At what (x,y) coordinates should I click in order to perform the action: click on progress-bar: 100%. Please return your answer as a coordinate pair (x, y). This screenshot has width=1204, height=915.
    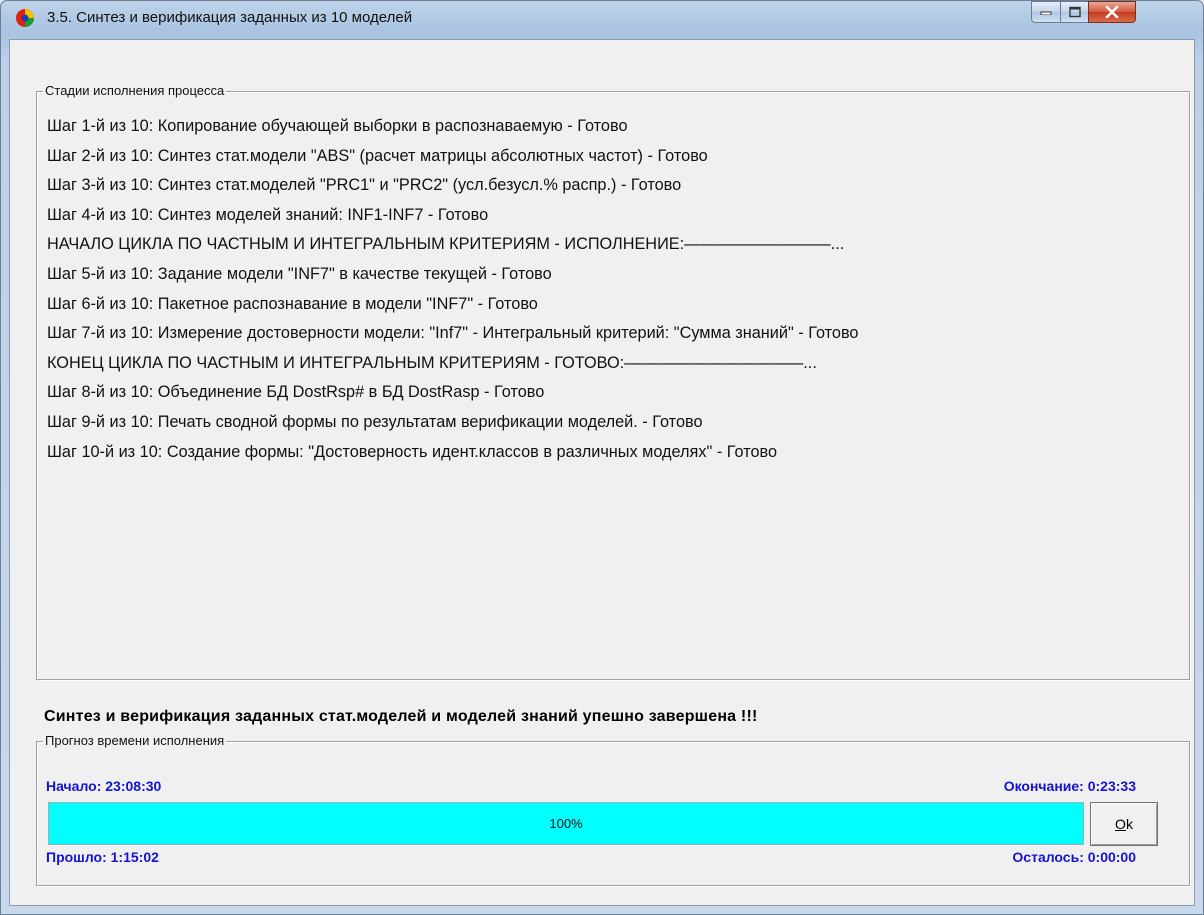
    Looking at the image, I should click on (566, 823).